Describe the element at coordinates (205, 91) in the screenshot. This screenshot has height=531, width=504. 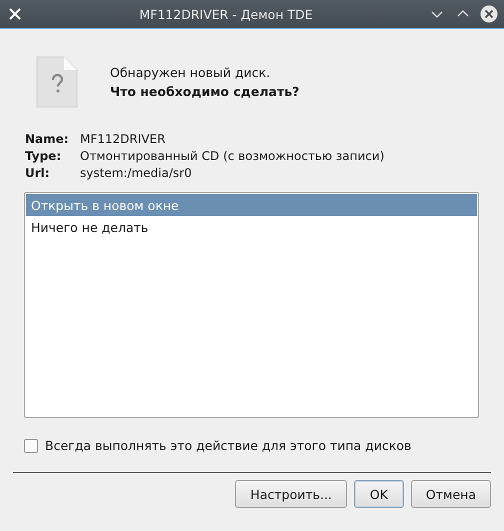
I see `question-text: Что необходимо сделать?` at that location.